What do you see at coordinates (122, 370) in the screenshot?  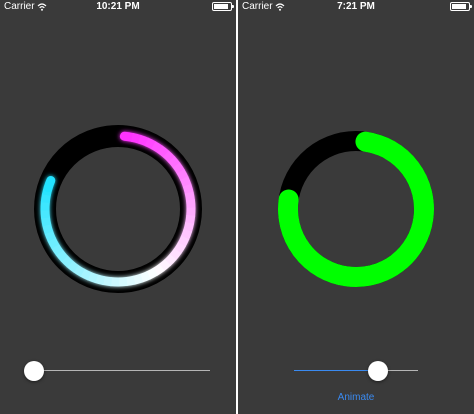 I see `slider-track` at bounding box center [122, 370].